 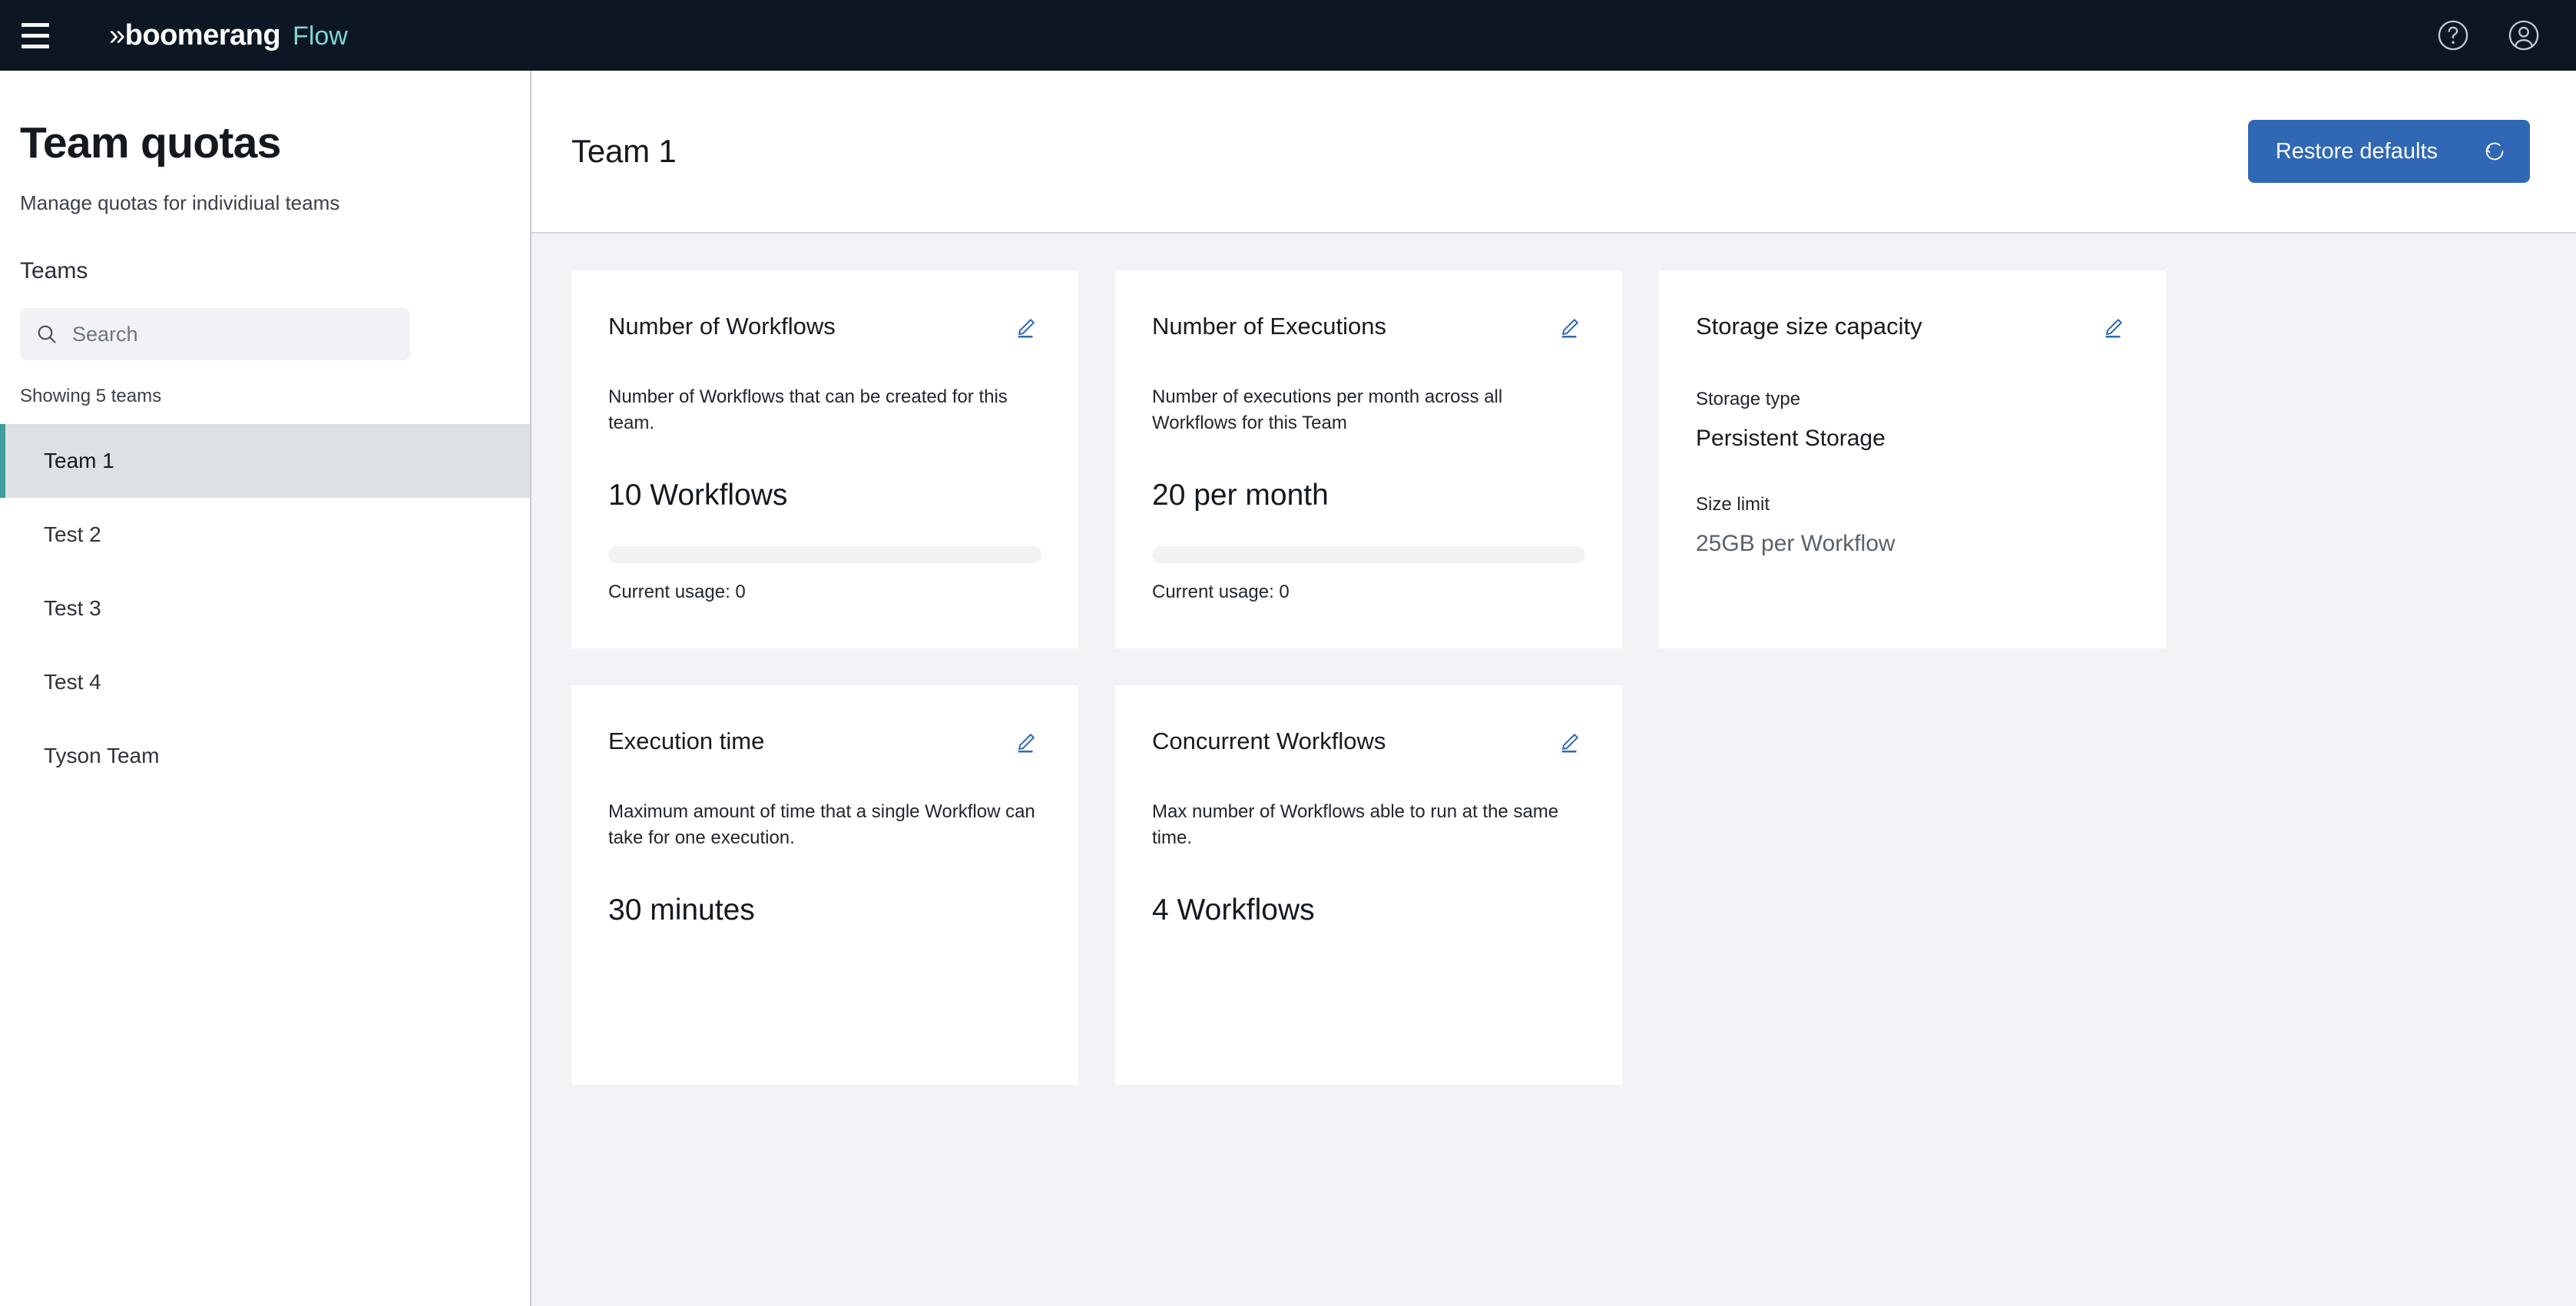 What do you see at coordinates (1240, 495) in the screenshot?
I see `card-value: 20 per month` at bounding box center [1240, 495].